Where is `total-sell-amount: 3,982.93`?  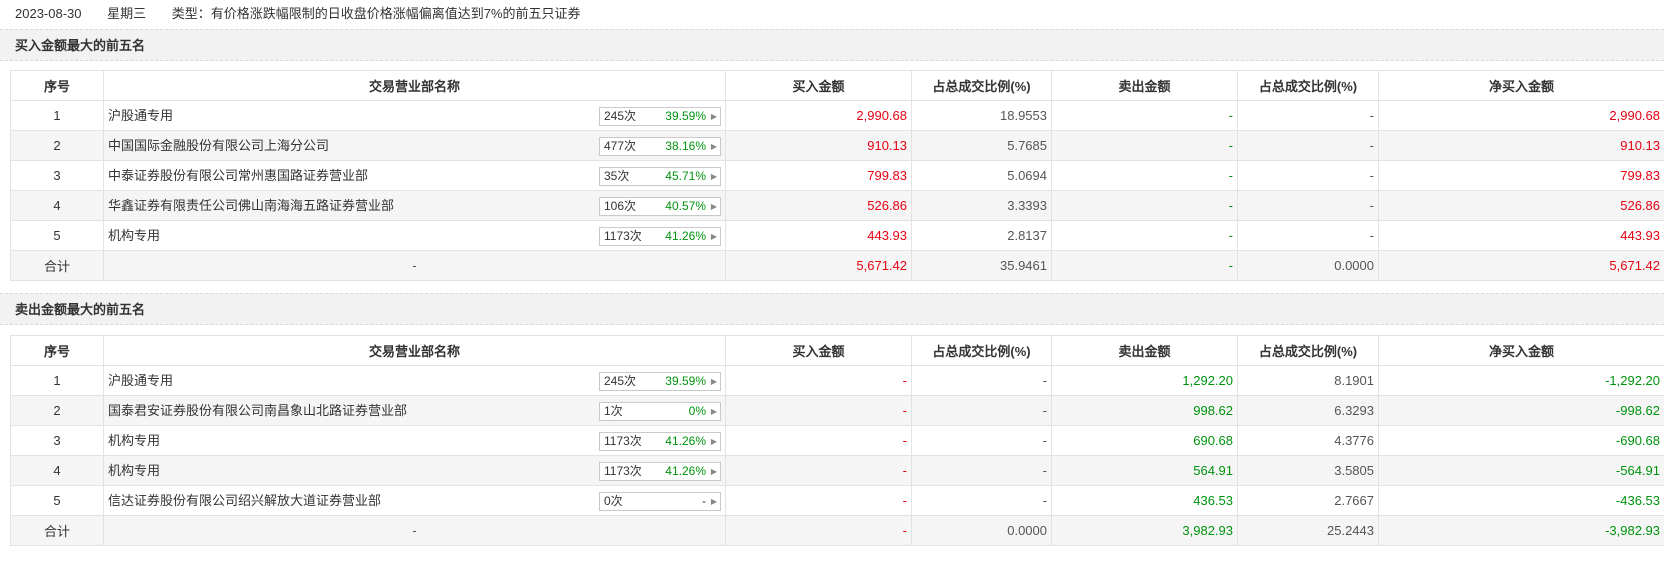
total-sell-amount: 3,982.93 is located at coordinates (1144, 530).